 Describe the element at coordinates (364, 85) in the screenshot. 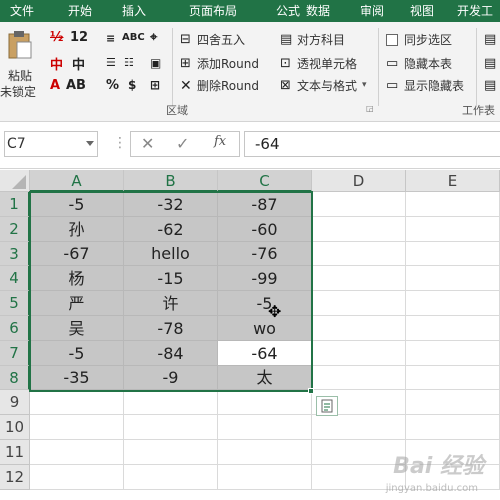

I see `dropdown-icon: ▾` at that location.